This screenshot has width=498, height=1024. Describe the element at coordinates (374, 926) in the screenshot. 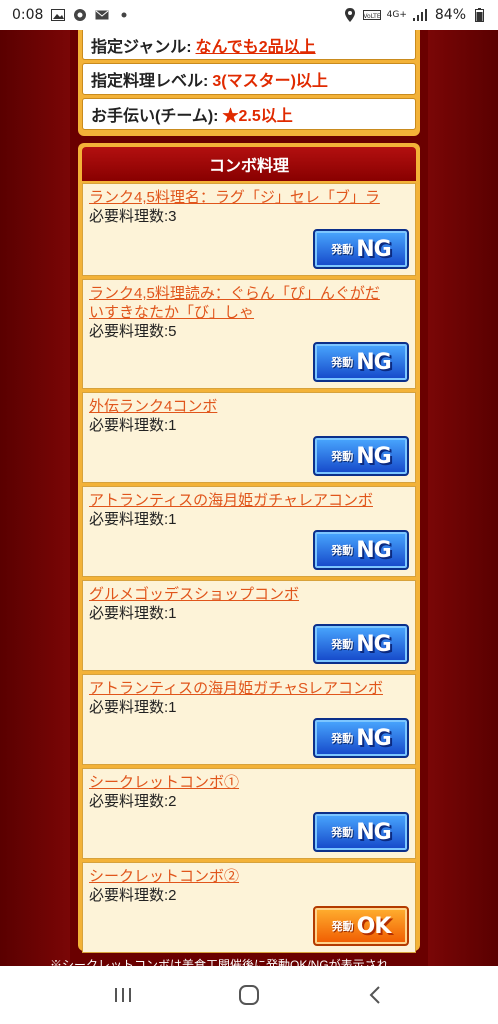

I see `badge-status: OK` at that location.